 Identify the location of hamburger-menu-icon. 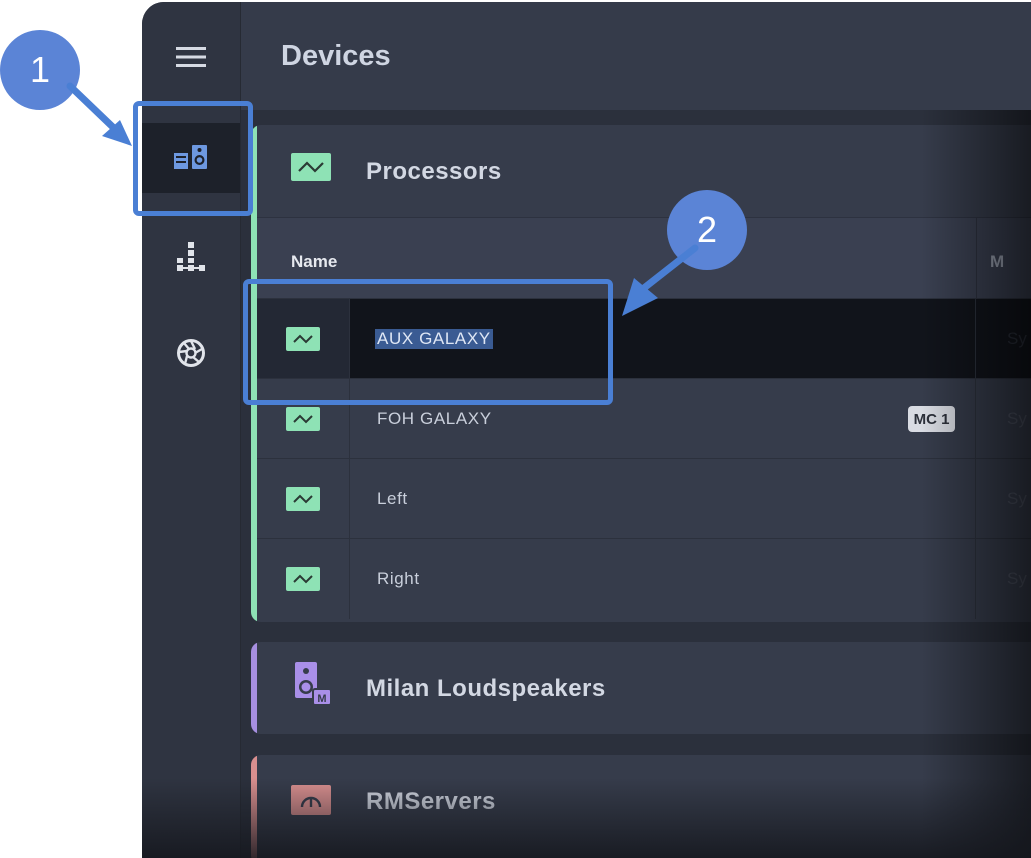
(191, 57).